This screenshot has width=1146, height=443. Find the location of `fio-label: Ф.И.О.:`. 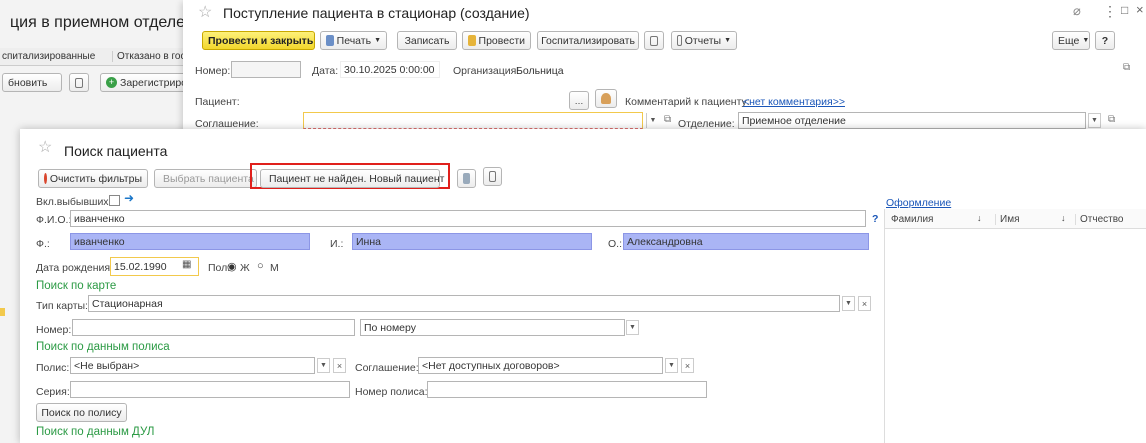

fio-label: Ф.И.О.: is located at coordinates (54, 220).